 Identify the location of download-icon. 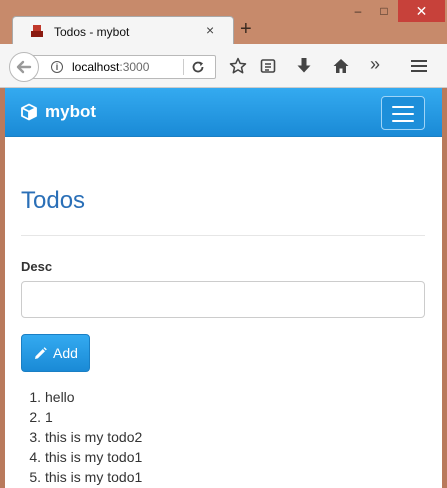
(304, 66).